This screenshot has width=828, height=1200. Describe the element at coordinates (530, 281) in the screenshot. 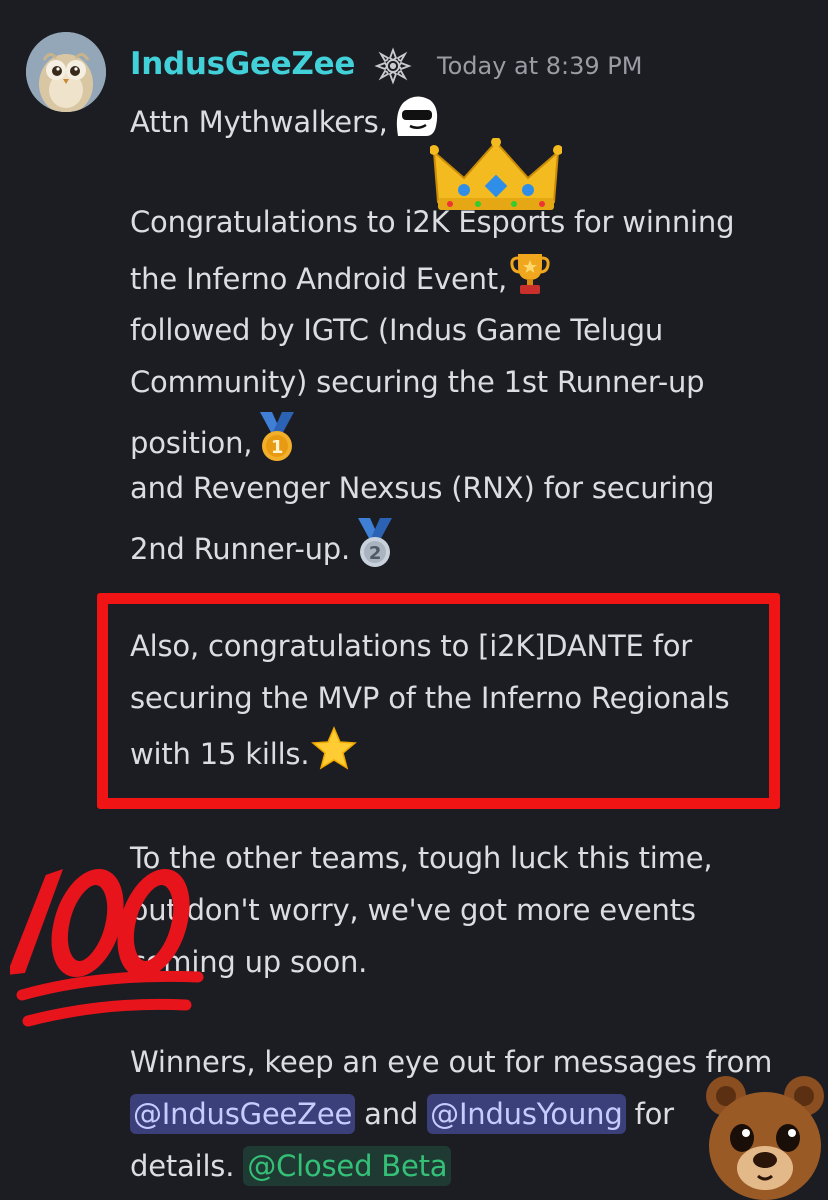

I see `trophy-icon` at that location.